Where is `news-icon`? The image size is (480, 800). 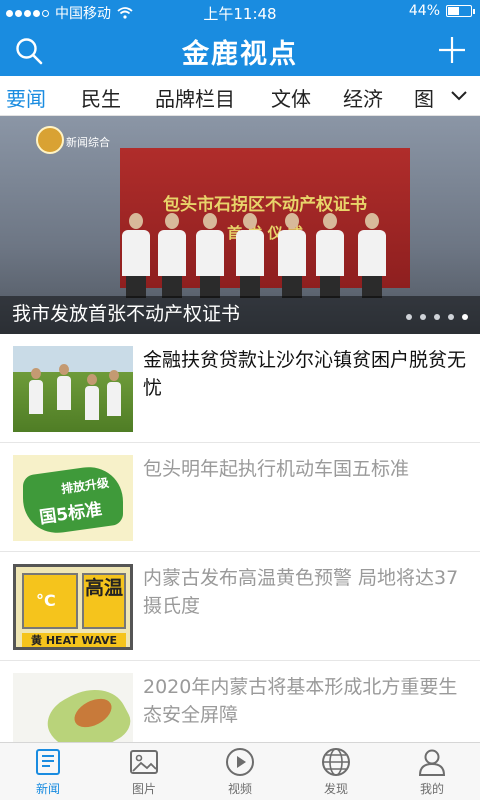 news-icon is located at coordinates (48, 762).